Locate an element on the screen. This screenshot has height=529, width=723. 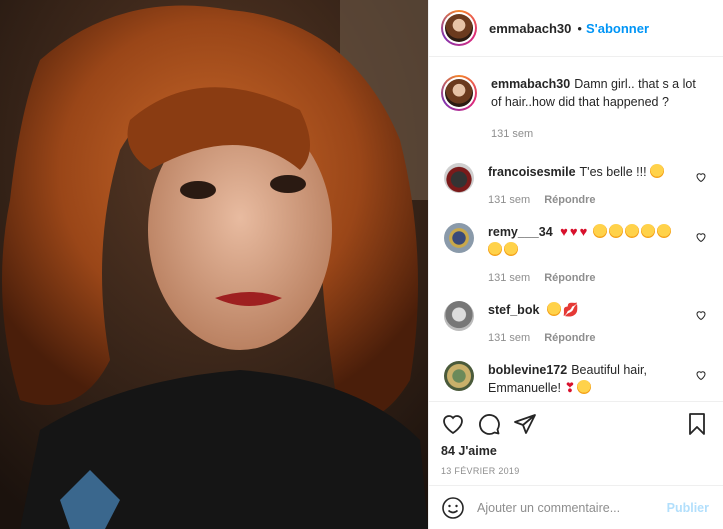
comment-item: remy___34 ♥ ♥ ♥ 131 sem Répondre is located at coordinates (574, 255).